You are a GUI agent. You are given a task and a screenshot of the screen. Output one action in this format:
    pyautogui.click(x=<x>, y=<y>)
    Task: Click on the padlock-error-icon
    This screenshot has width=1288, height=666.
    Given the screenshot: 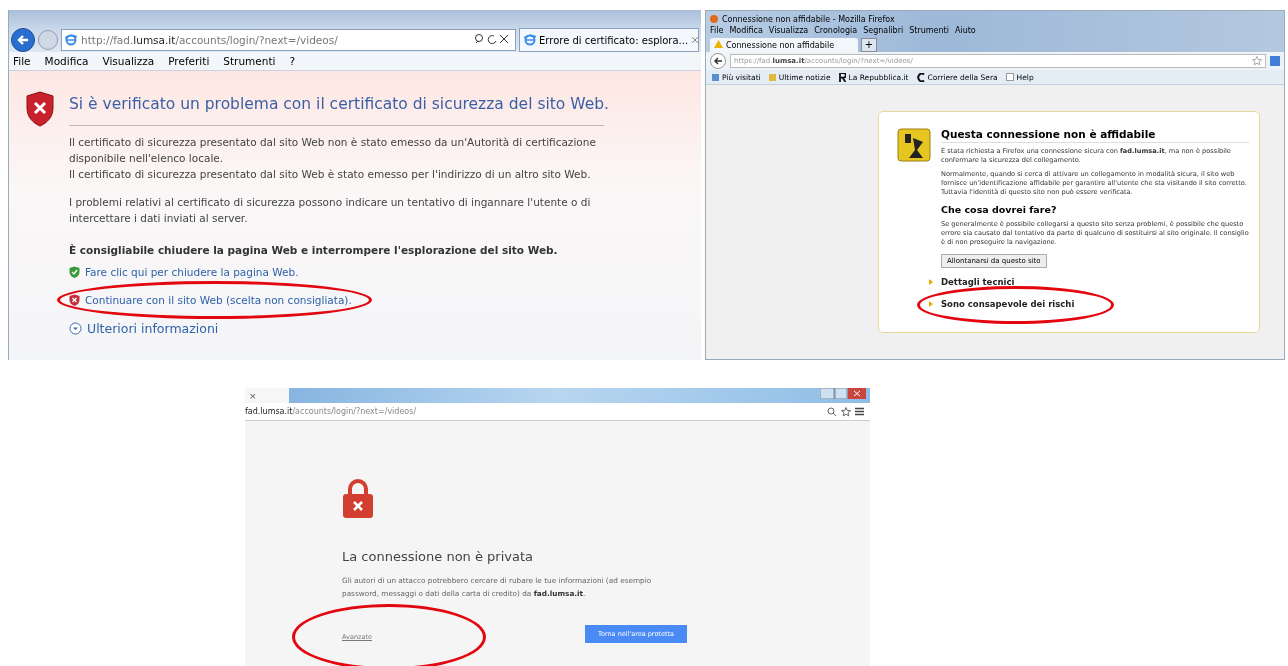 What is the action you would take?
    pyautogui.click(x=358, y=499)
    